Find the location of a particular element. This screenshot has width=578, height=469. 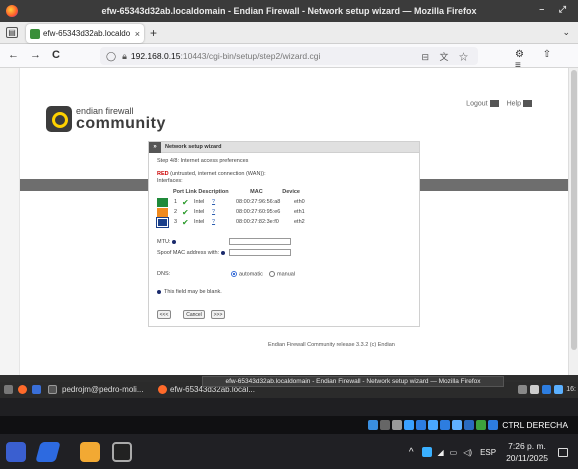

tray-app-icon is located at coordinates (426, 452).